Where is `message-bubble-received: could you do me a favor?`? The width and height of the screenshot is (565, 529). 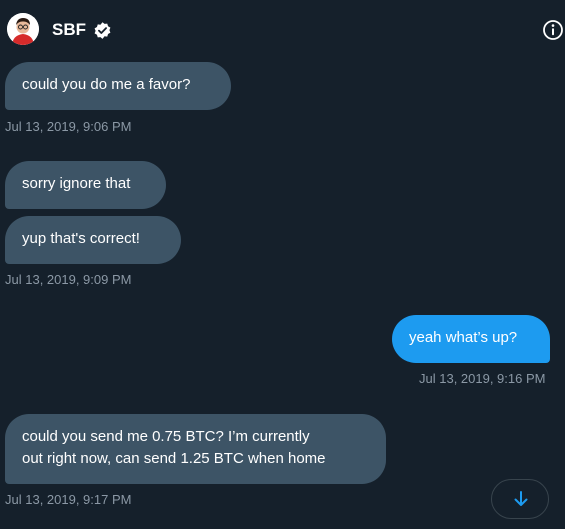 message-bubble-received: could you do me a favor? is located at coordinates (118, 86).